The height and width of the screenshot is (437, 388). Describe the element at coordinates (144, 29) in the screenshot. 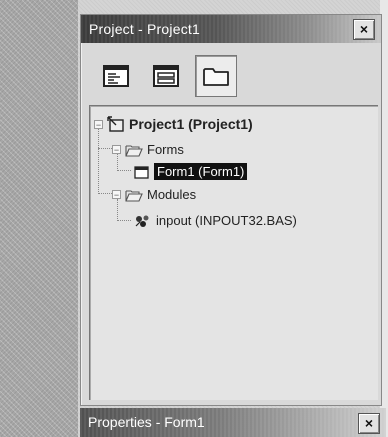

I see `project-explorer-title: Project - Project1` at that location.